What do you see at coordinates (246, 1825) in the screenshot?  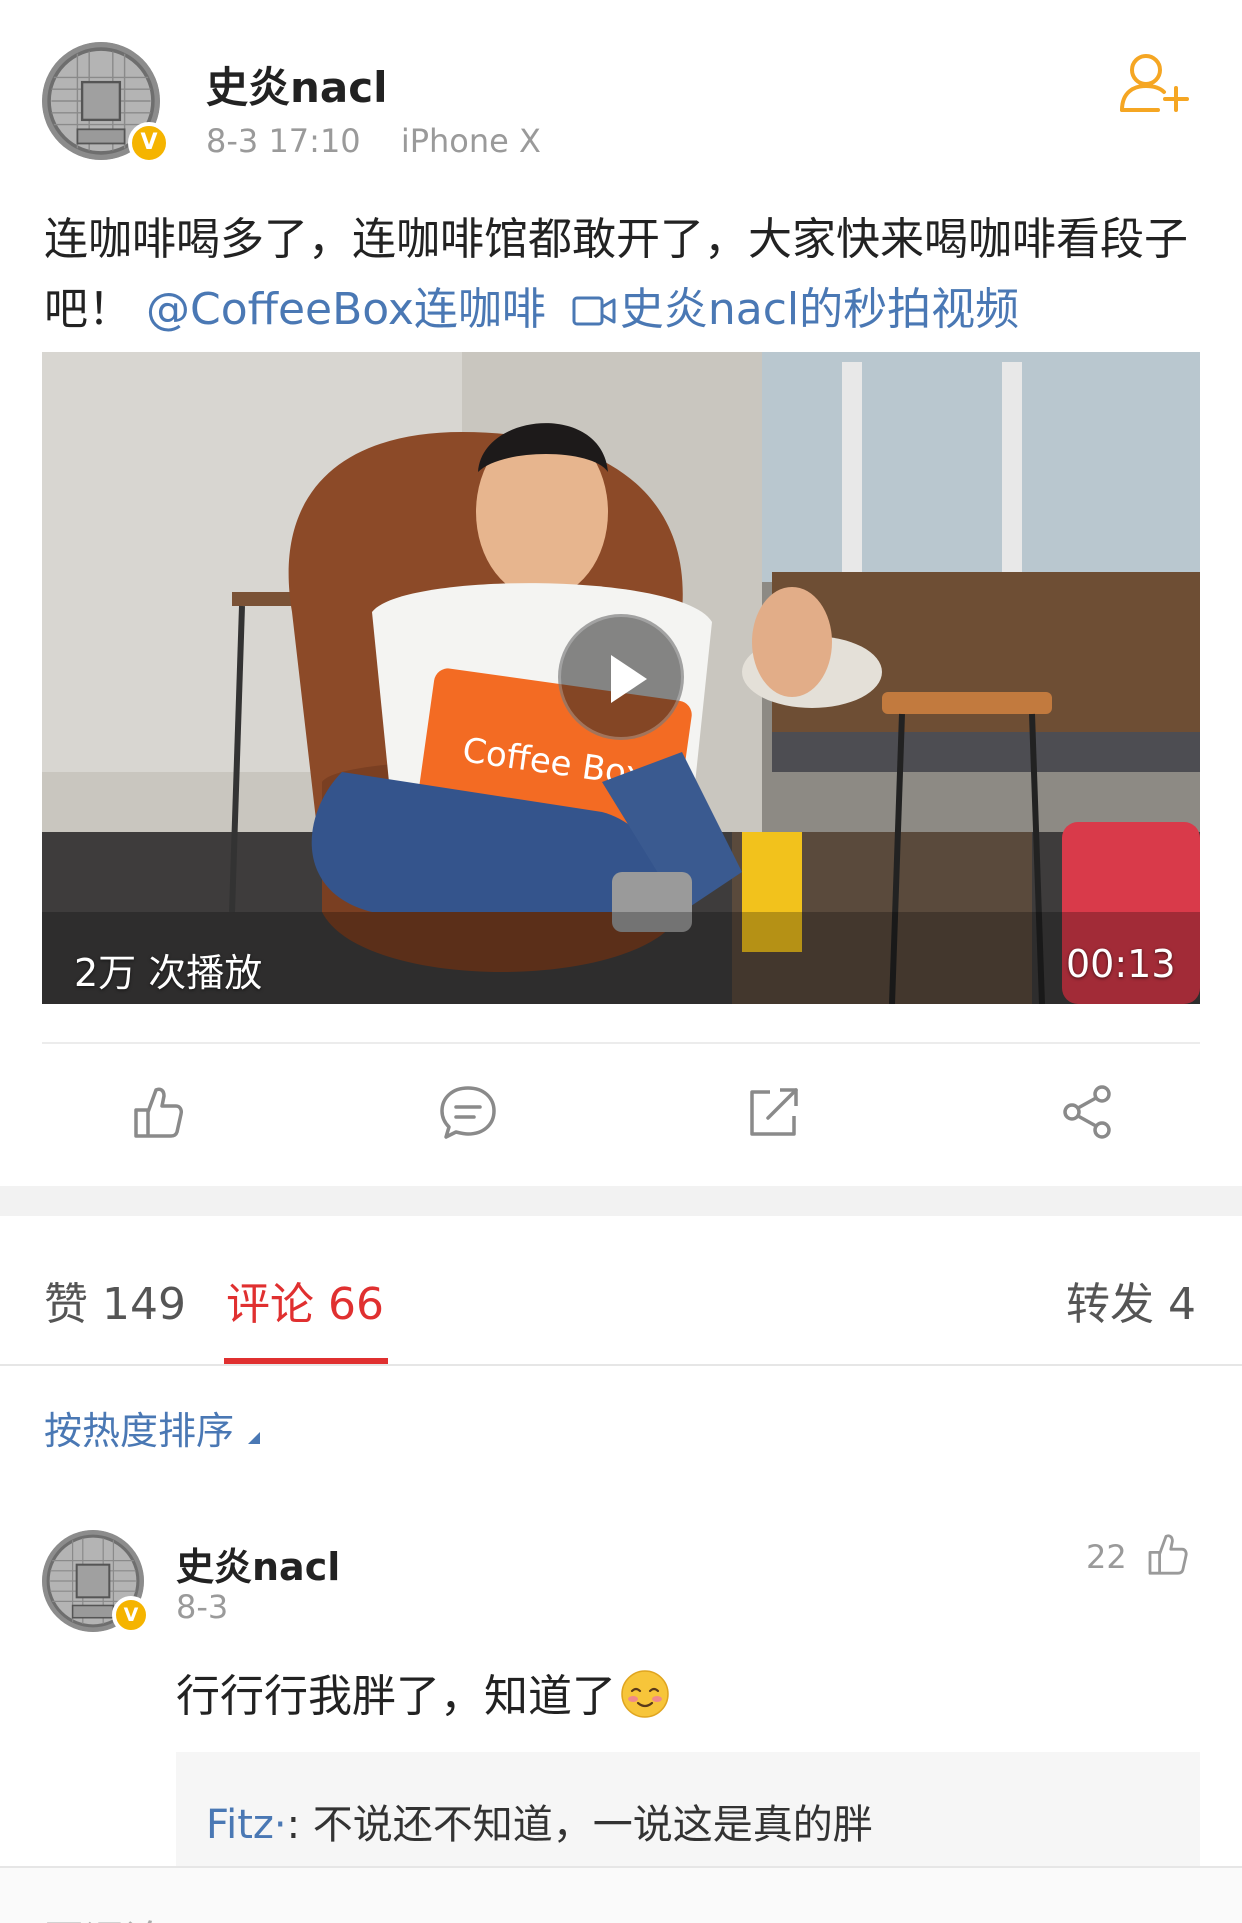 I see `reply-author: Fitz·` at bounding box center [246, 1825].